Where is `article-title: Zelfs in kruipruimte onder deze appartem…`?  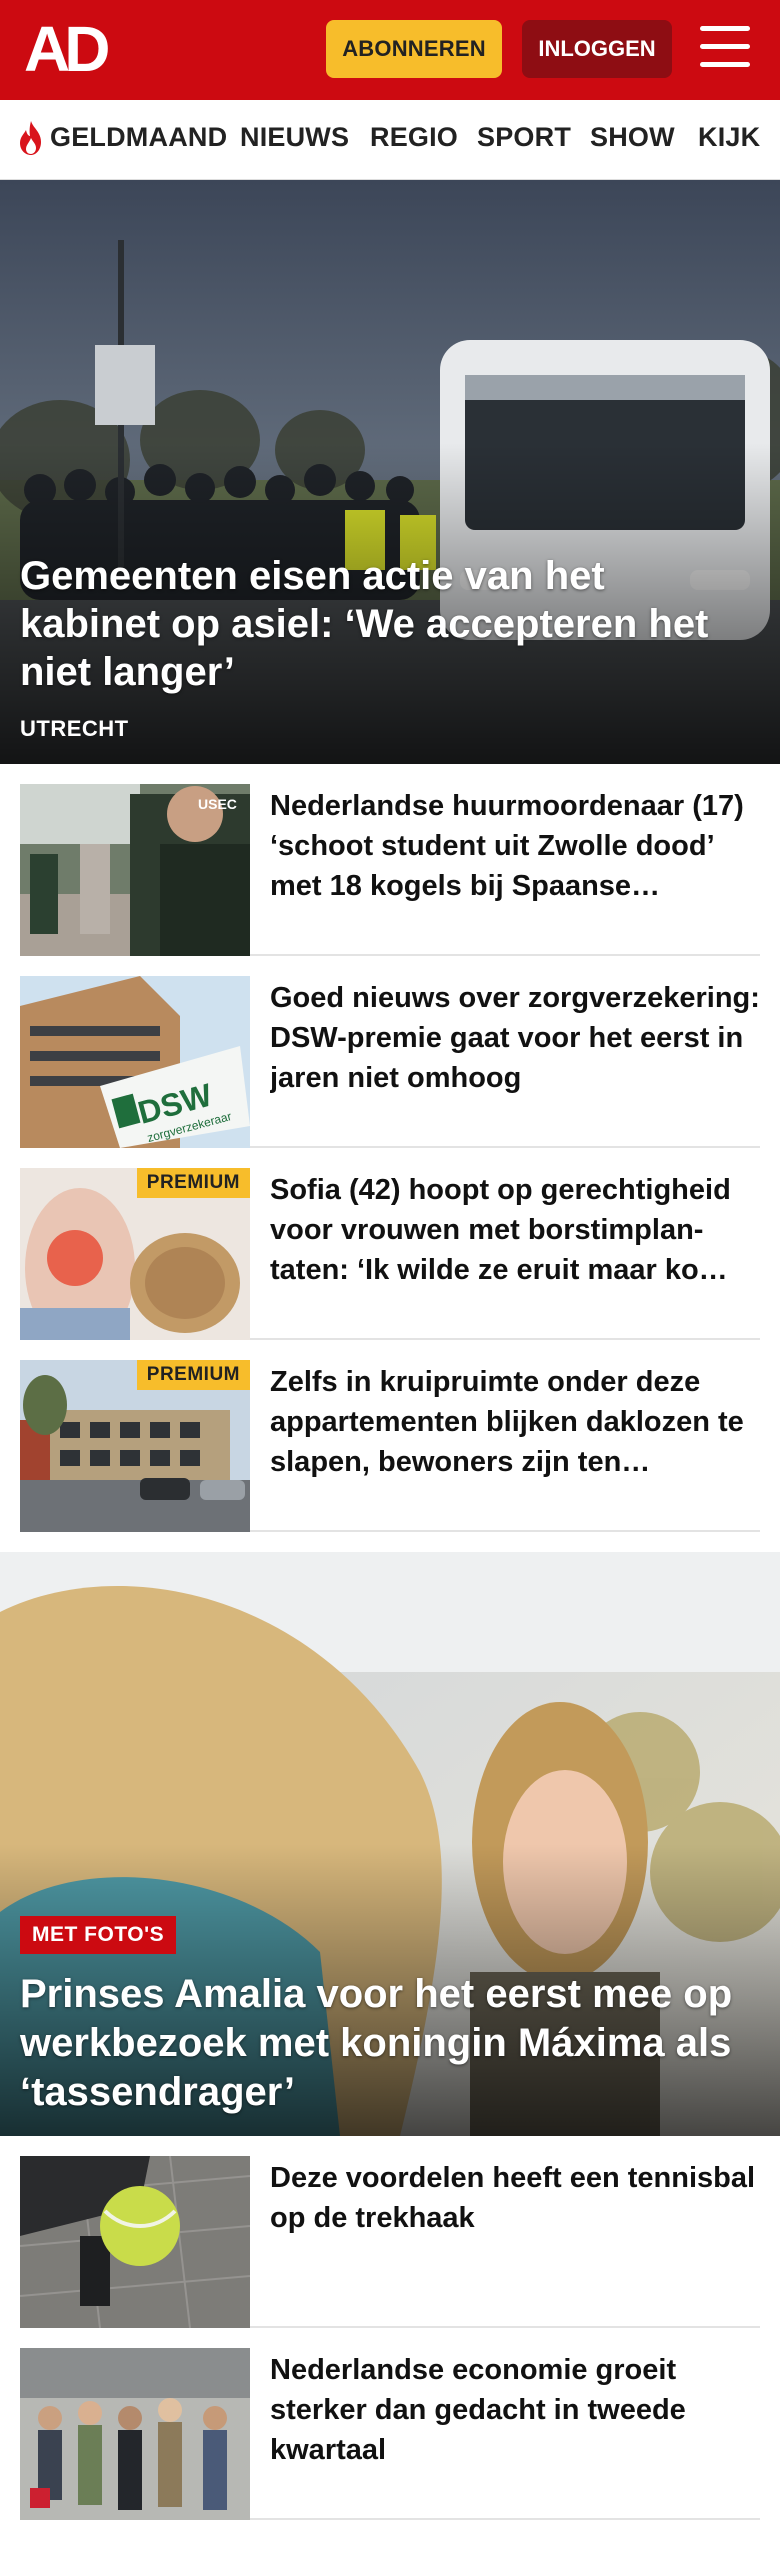
article-title: Zelfs in kruipruimte onder deze appartem… is located at coordinates (515, 1422).